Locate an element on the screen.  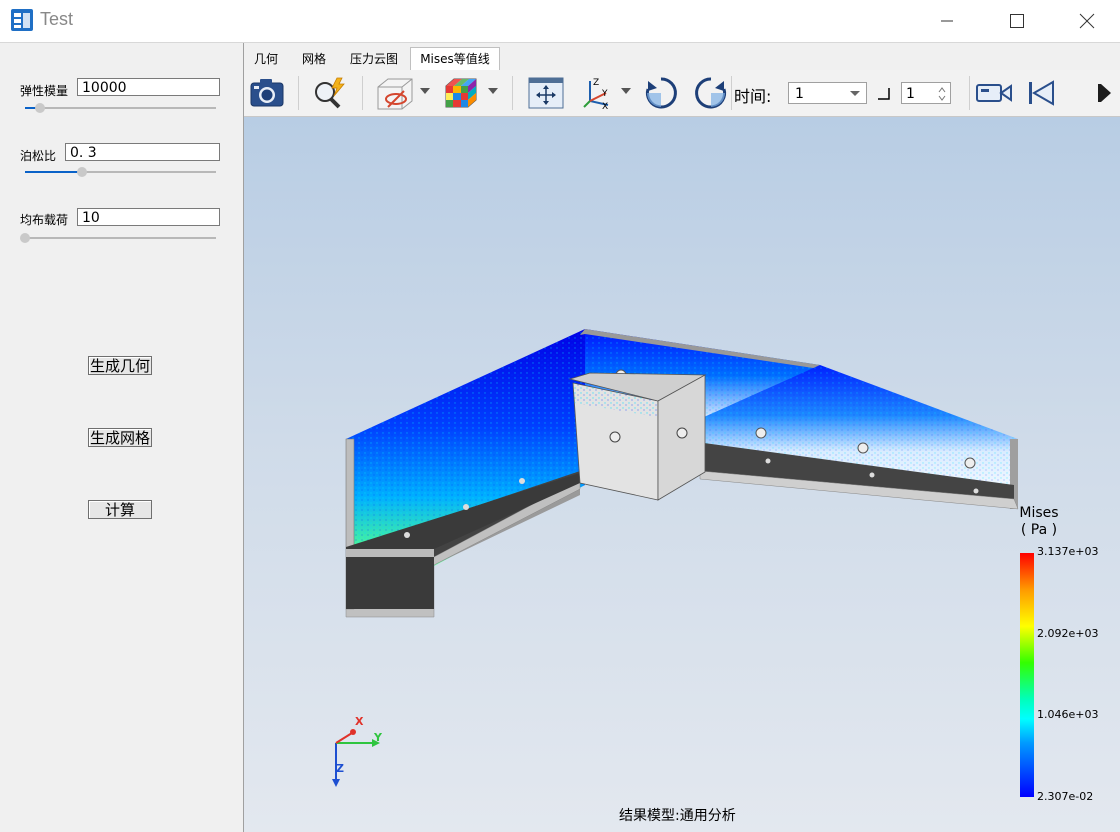
tab-mesh: 网格 is located at coordinates (314, 59).